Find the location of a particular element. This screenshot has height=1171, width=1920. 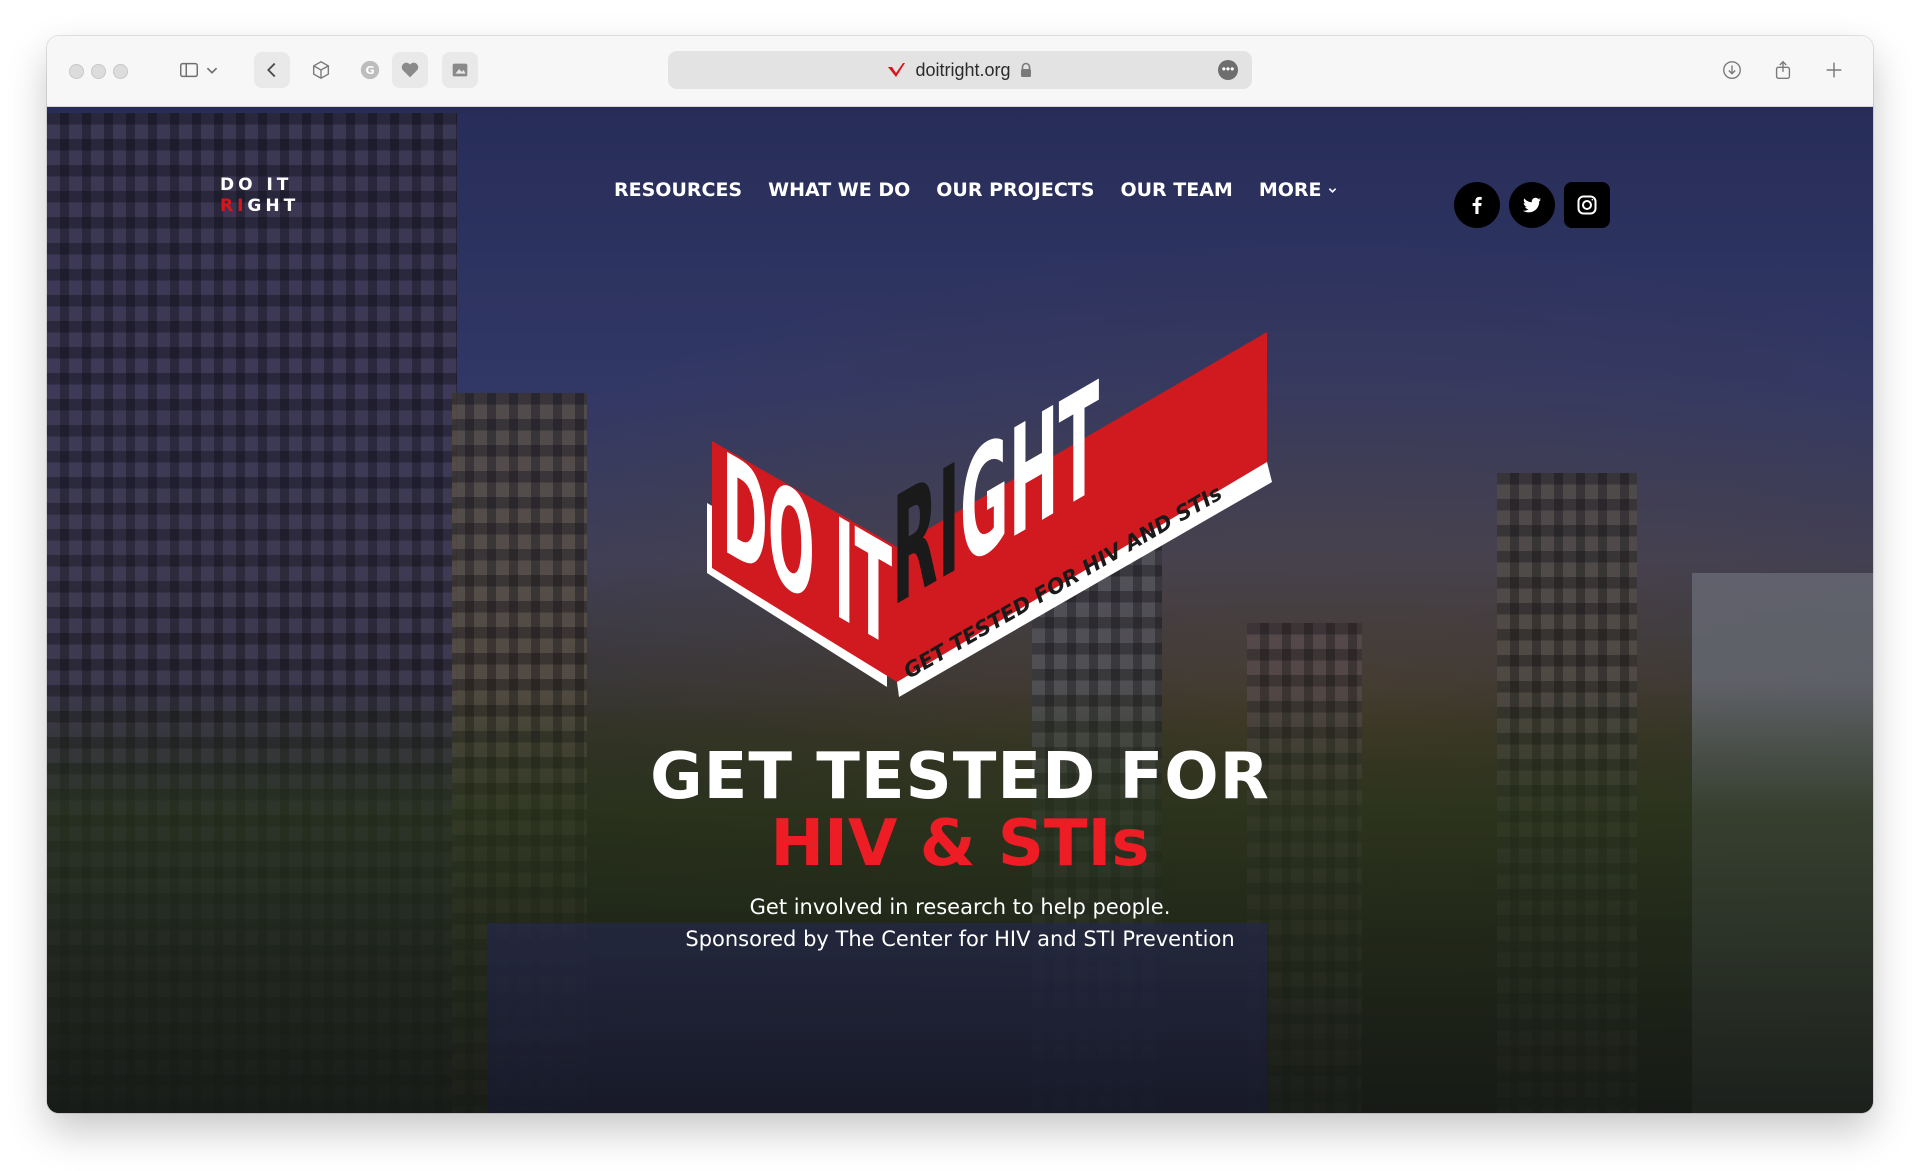

window-zoom-button is located at coordinates (120, 71).